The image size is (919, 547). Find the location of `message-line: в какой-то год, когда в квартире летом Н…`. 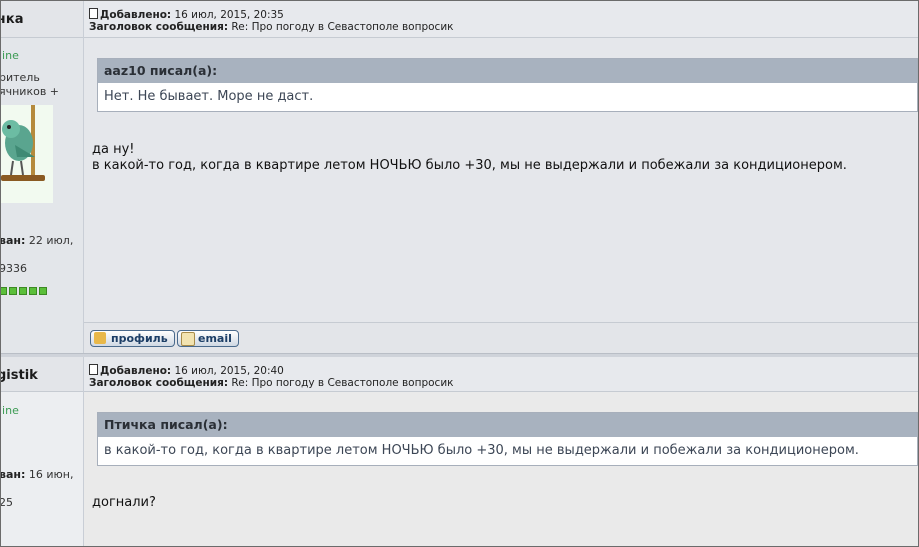

message-line: в какой-то год, когда в квартире летом Н… is located at coordinates (469, 165).